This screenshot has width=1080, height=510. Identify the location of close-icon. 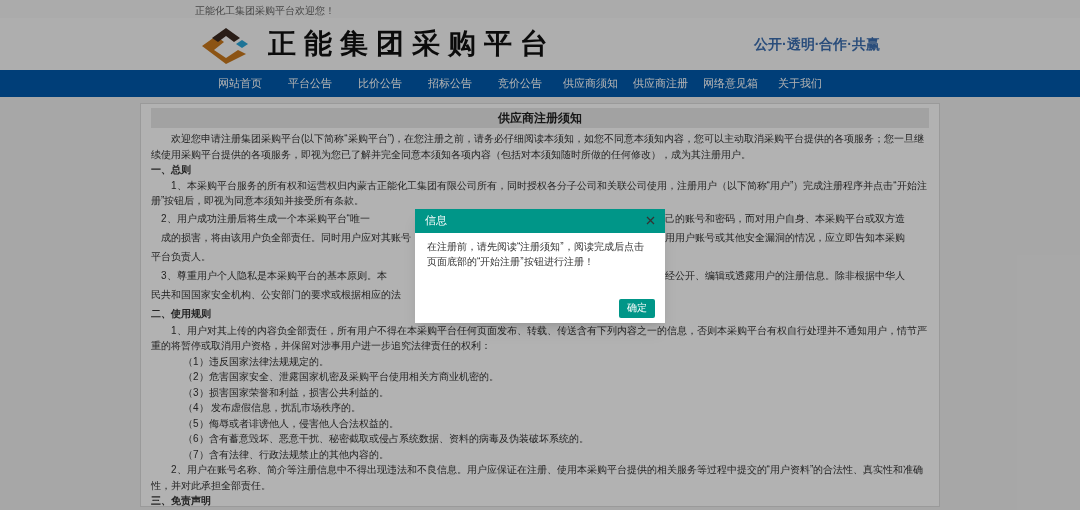
(650, 220).